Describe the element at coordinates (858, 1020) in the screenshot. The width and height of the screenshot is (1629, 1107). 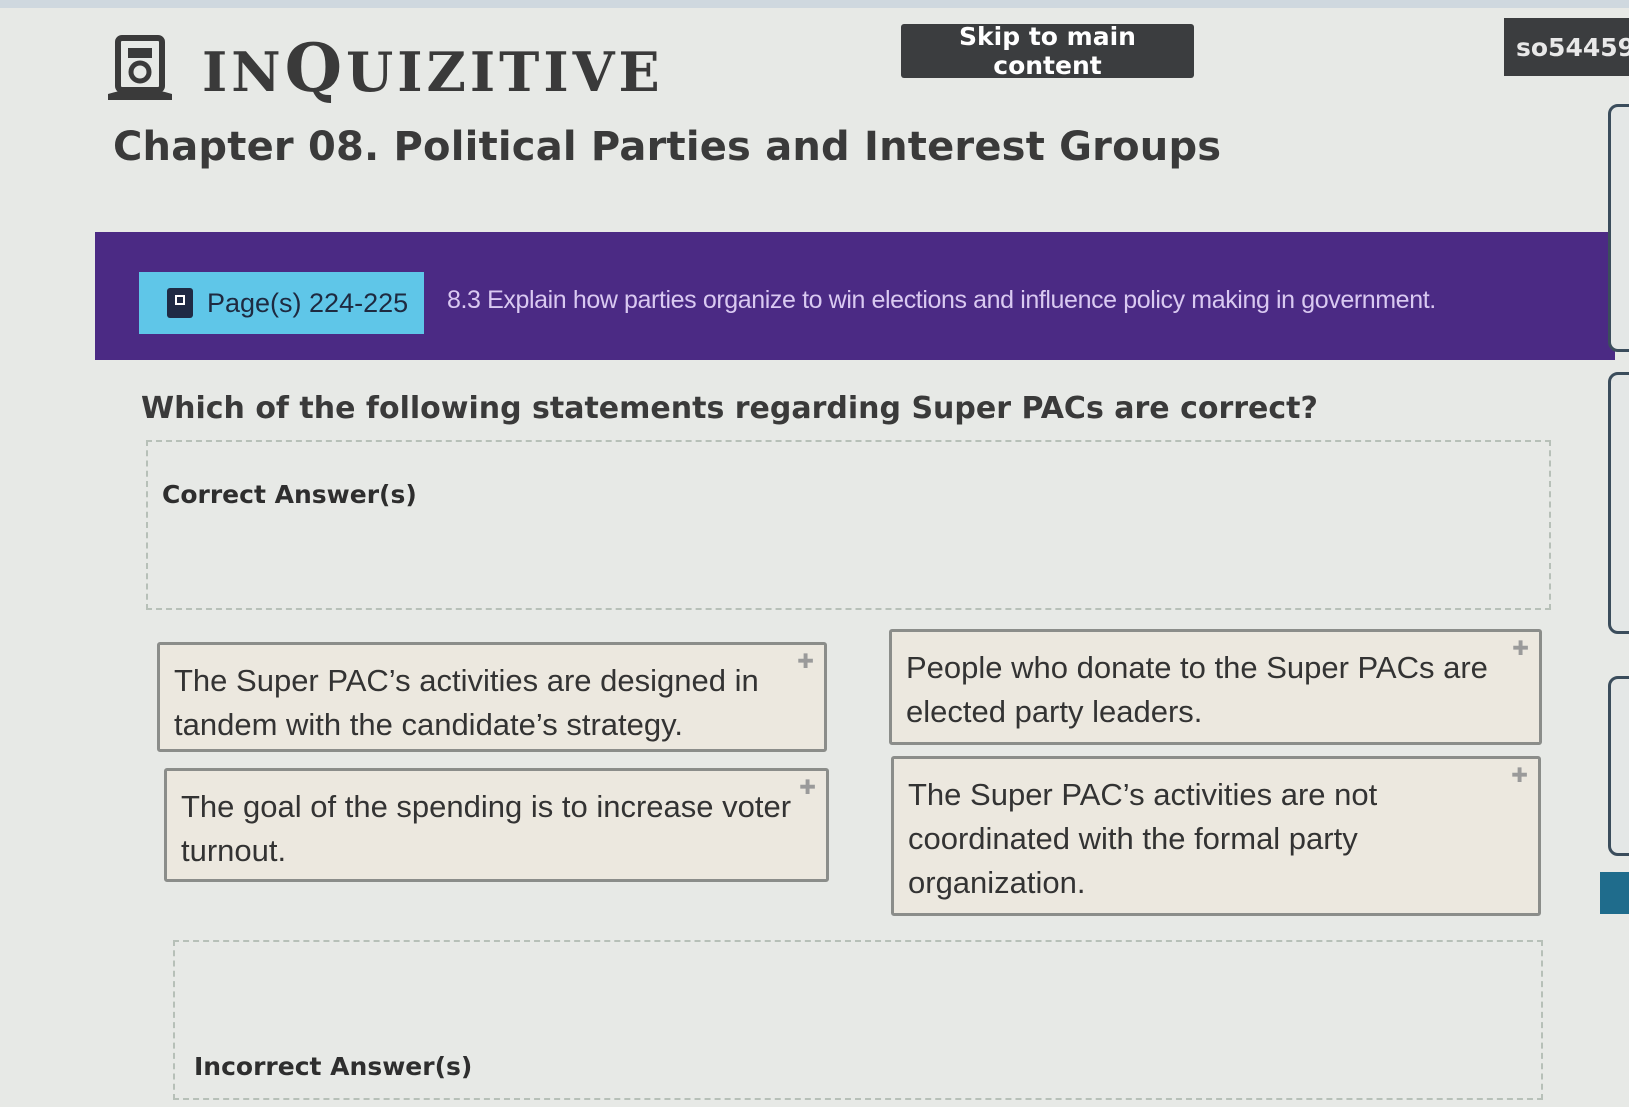
I see `incorrect-answers-drop-zone: Incorrect Answer(s)` at that location.